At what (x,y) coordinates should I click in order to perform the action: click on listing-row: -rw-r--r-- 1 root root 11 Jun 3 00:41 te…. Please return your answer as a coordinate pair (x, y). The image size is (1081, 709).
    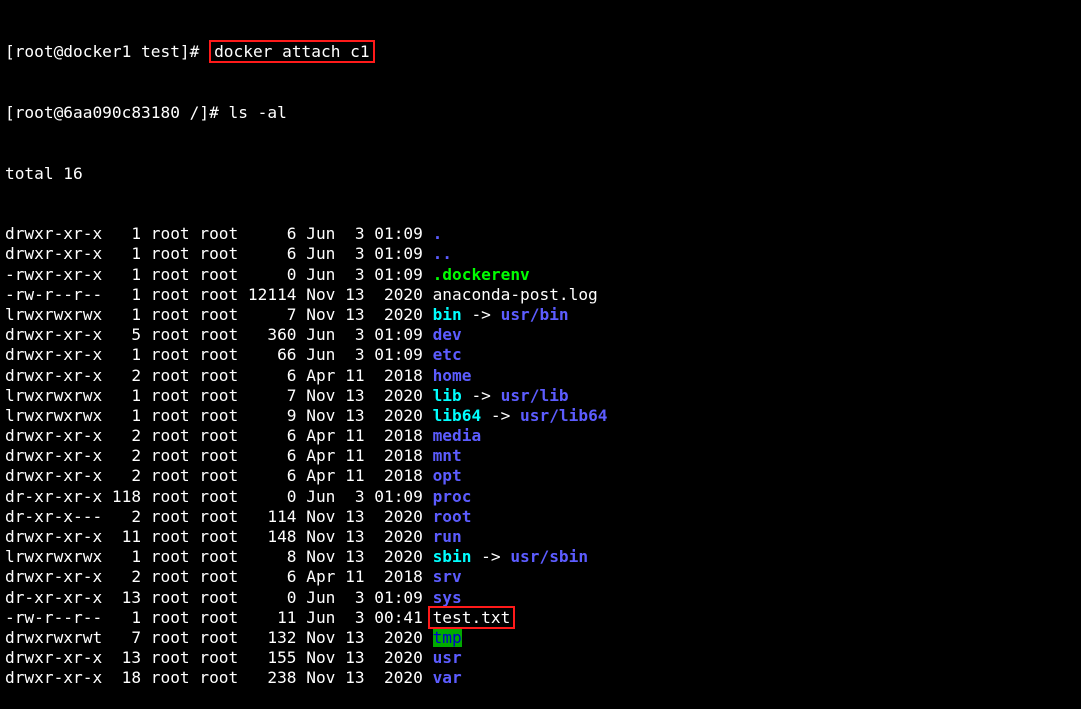
    Looking at the image, I should click on (306, 617).